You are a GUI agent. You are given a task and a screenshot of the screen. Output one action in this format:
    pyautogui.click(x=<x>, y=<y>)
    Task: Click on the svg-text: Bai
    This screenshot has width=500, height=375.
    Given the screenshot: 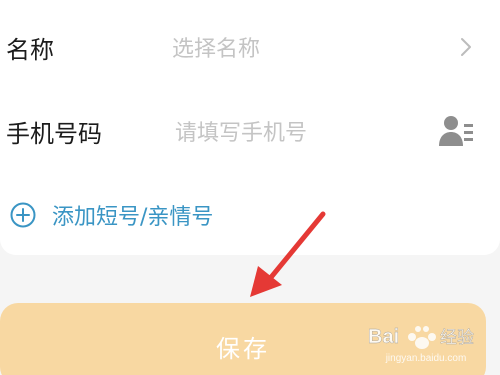 What is the action you would take?
    pyautogui.click(x=383, y=337)
    